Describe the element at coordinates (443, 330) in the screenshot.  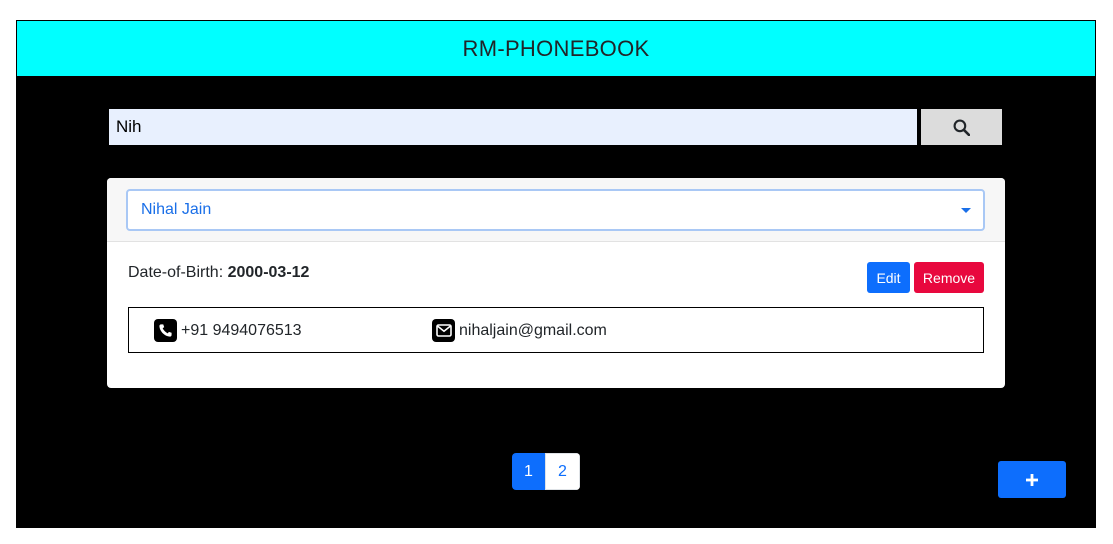
I see `envelope-icon` at that location.